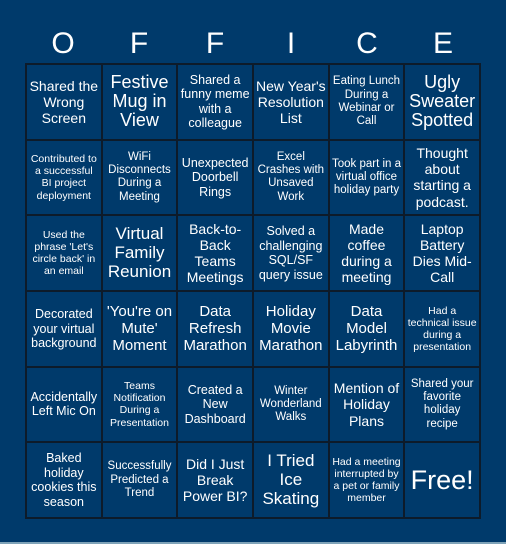  I want to click on bingo-cell: Did I Just Break Power BI?, so click(215, 480).